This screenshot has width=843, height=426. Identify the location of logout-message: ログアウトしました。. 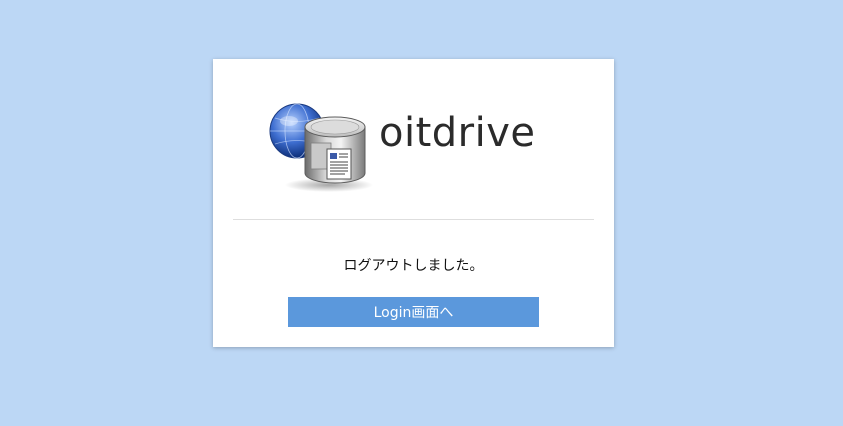
(413, 266).